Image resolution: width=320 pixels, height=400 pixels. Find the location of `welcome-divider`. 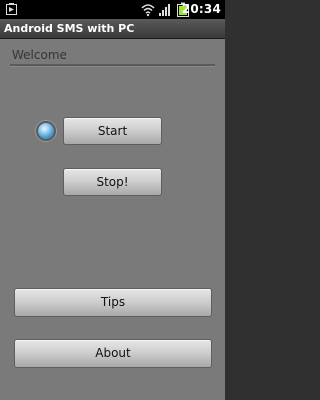

welcome-divider is located at coordinates (112, 65).